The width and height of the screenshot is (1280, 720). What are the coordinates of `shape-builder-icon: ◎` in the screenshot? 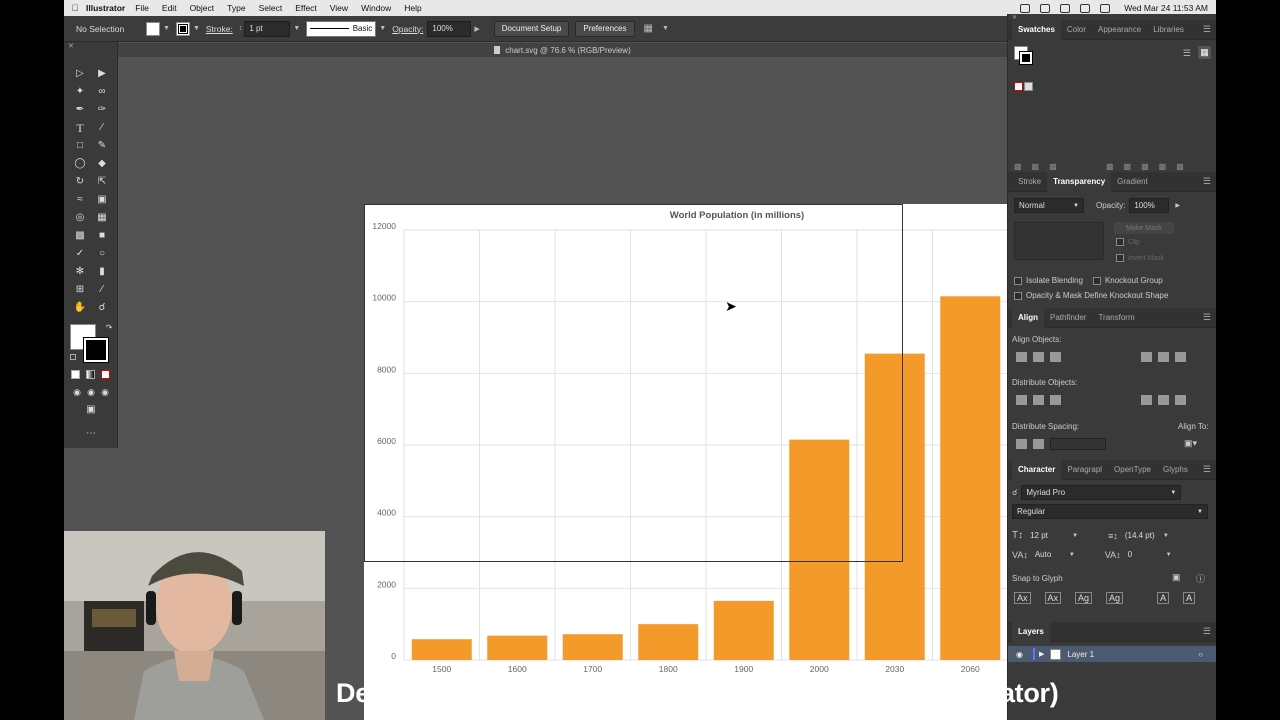 It's located at (80, 218).